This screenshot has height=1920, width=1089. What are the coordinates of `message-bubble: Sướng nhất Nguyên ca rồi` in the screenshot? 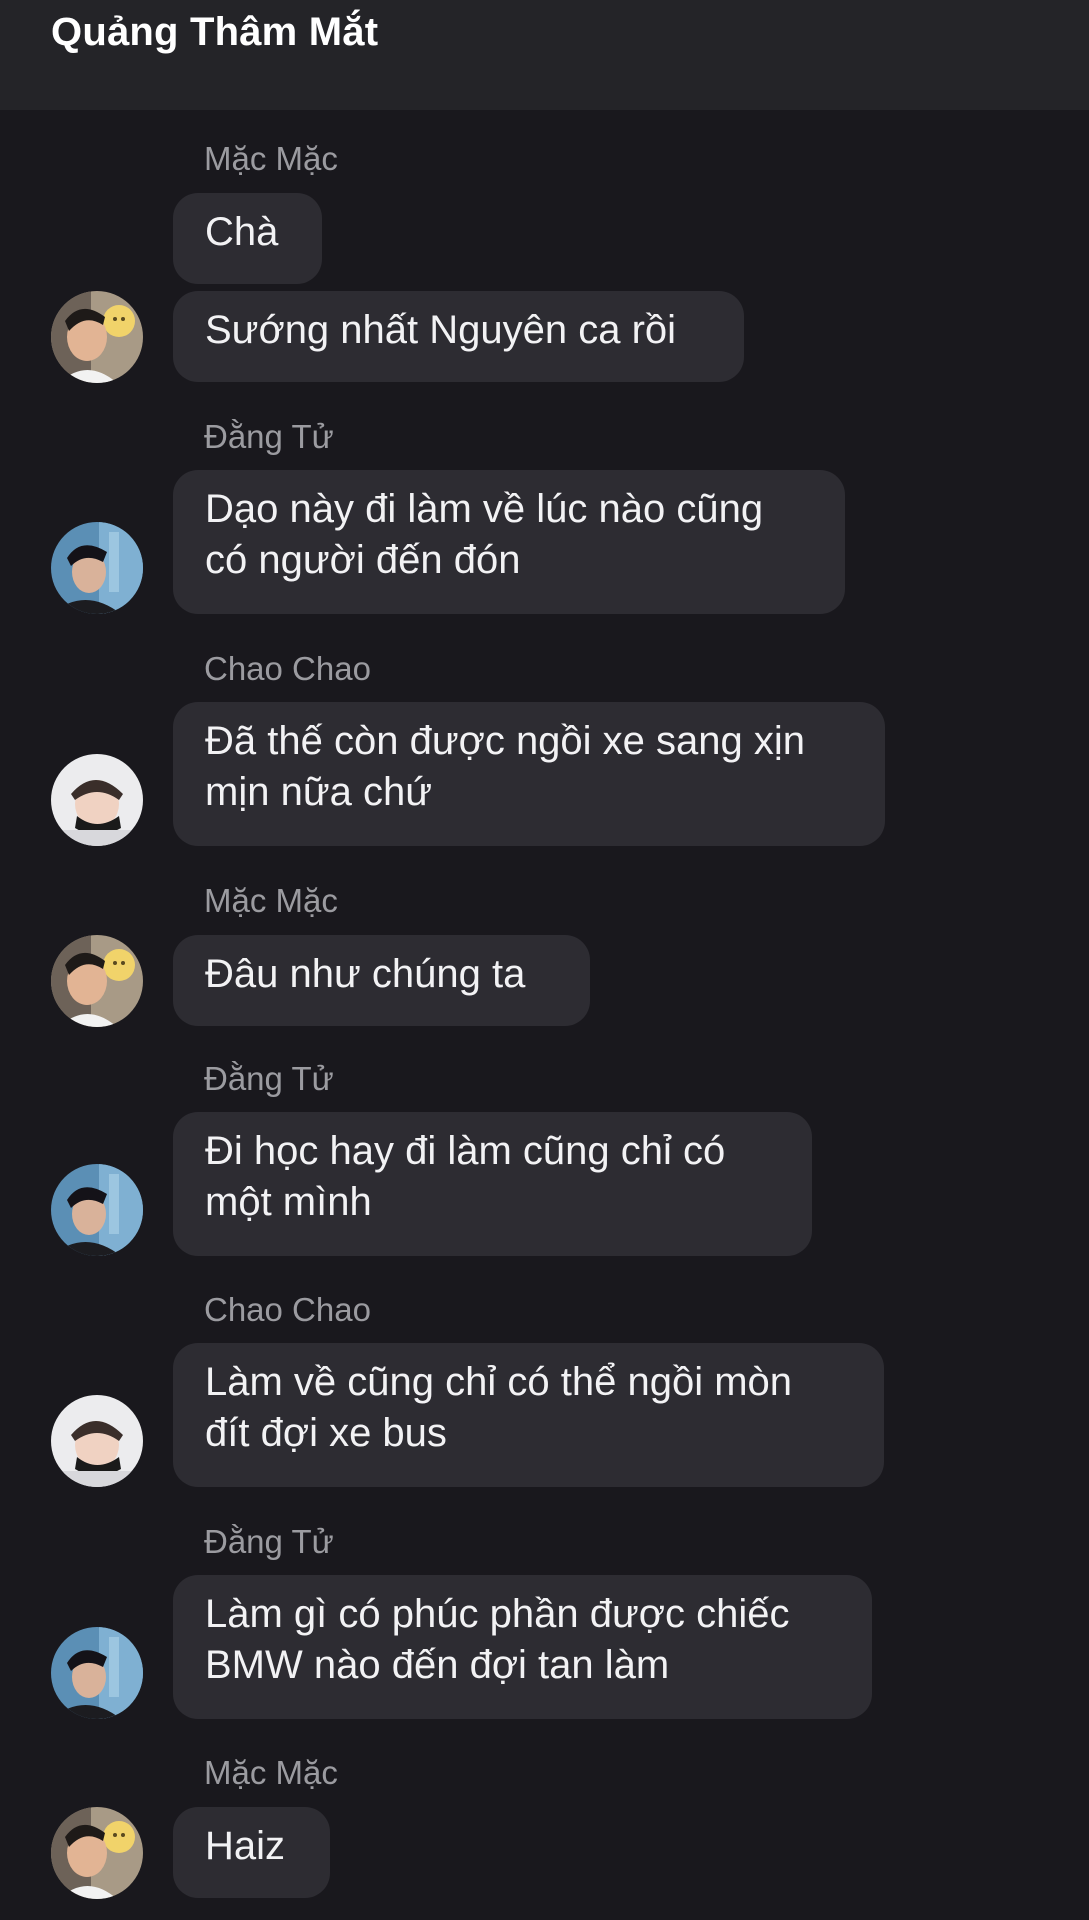 It's located at (458, 336).